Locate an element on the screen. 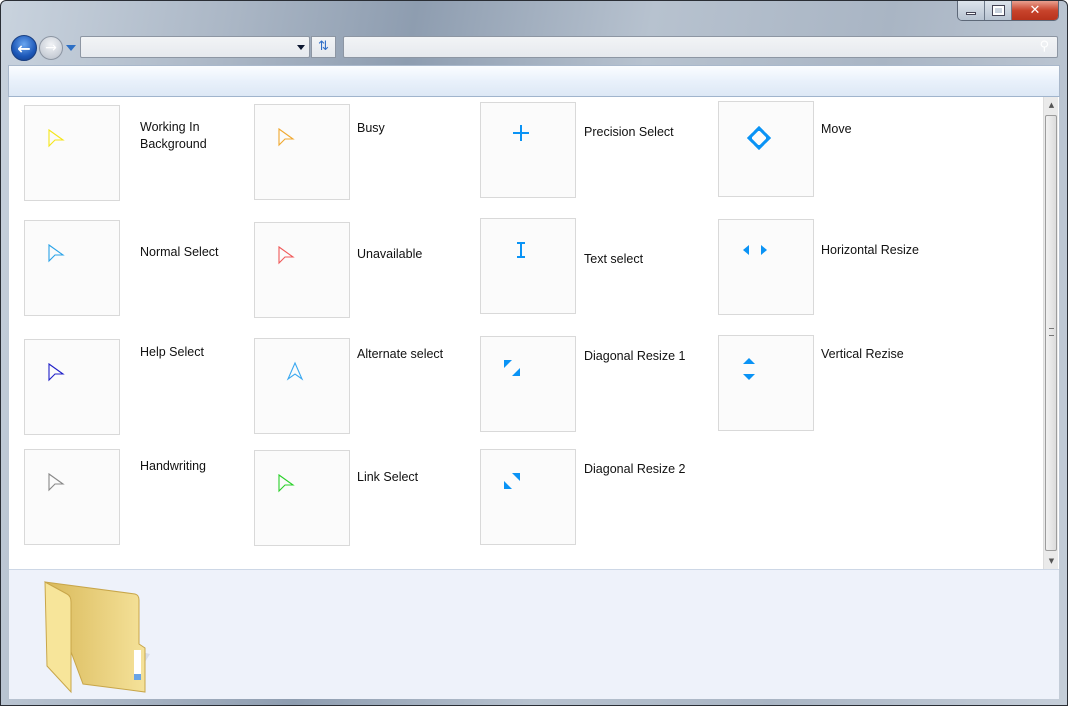 The image size is (1068, 706). minimize-button is located at coordinates (971, 10).